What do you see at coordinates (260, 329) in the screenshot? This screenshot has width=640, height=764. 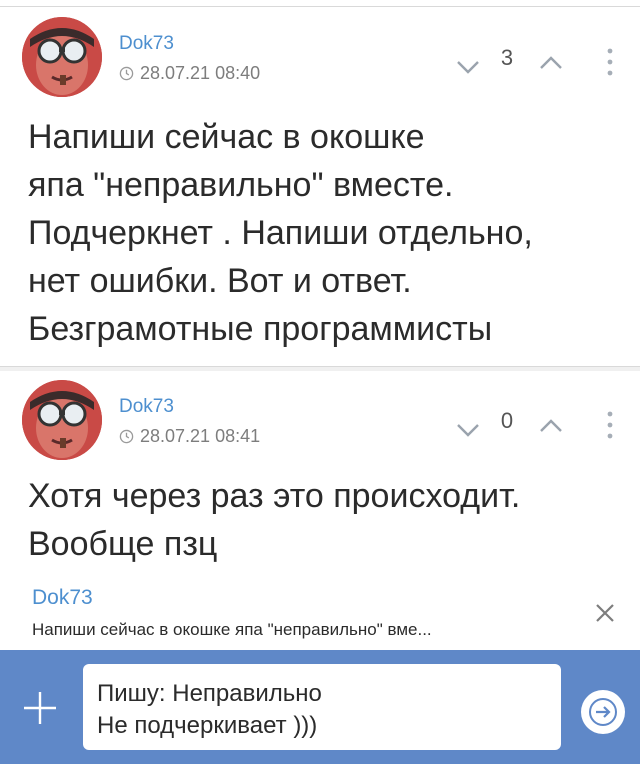 I see `comment-line: Безграмотные программисты` at bounding box center [260, 329].